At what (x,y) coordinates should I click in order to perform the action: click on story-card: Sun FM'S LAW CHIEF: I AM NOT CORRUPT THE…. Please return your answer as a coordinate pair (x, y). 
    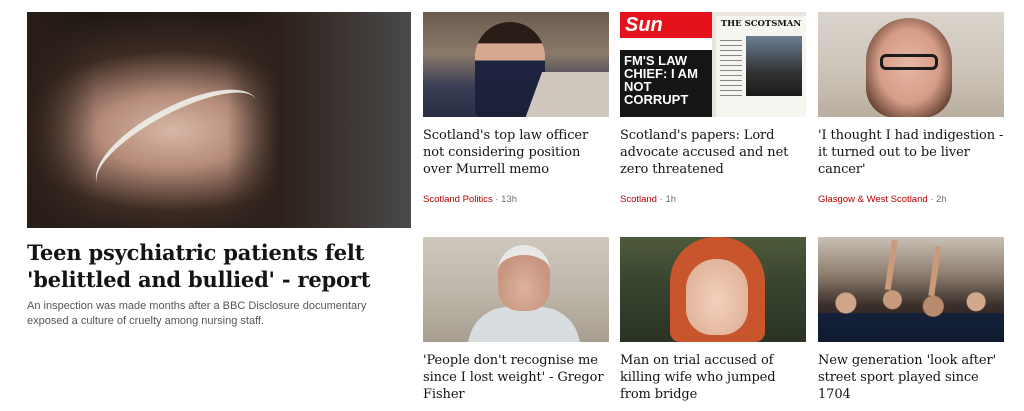
    Looking at the image, I should click on (713, 108).